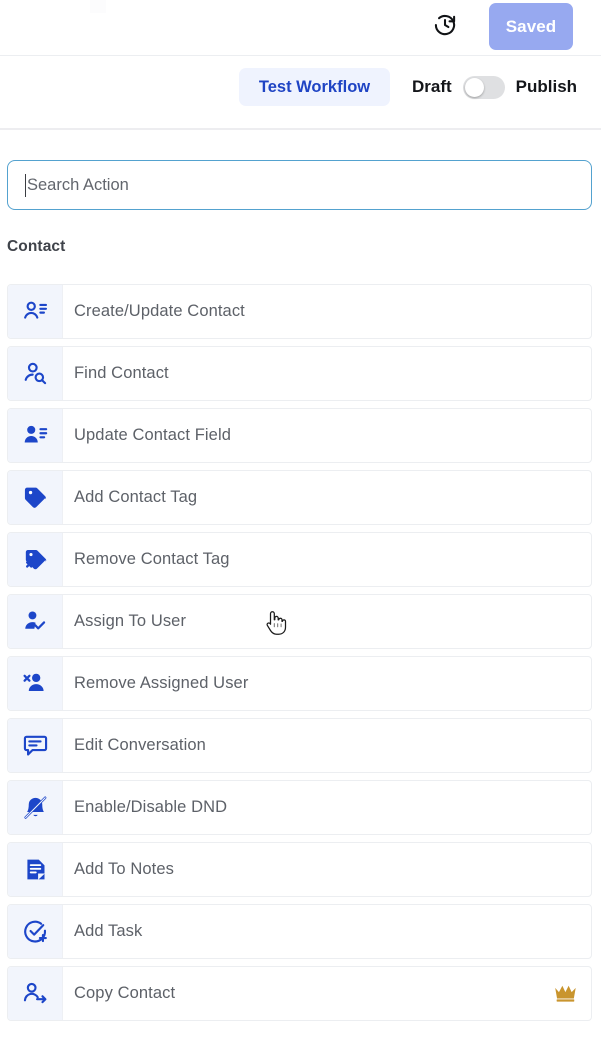  Describe the element at coordinates (299, 931) in the screenshot. I see `action-row: Add Task` at that location.